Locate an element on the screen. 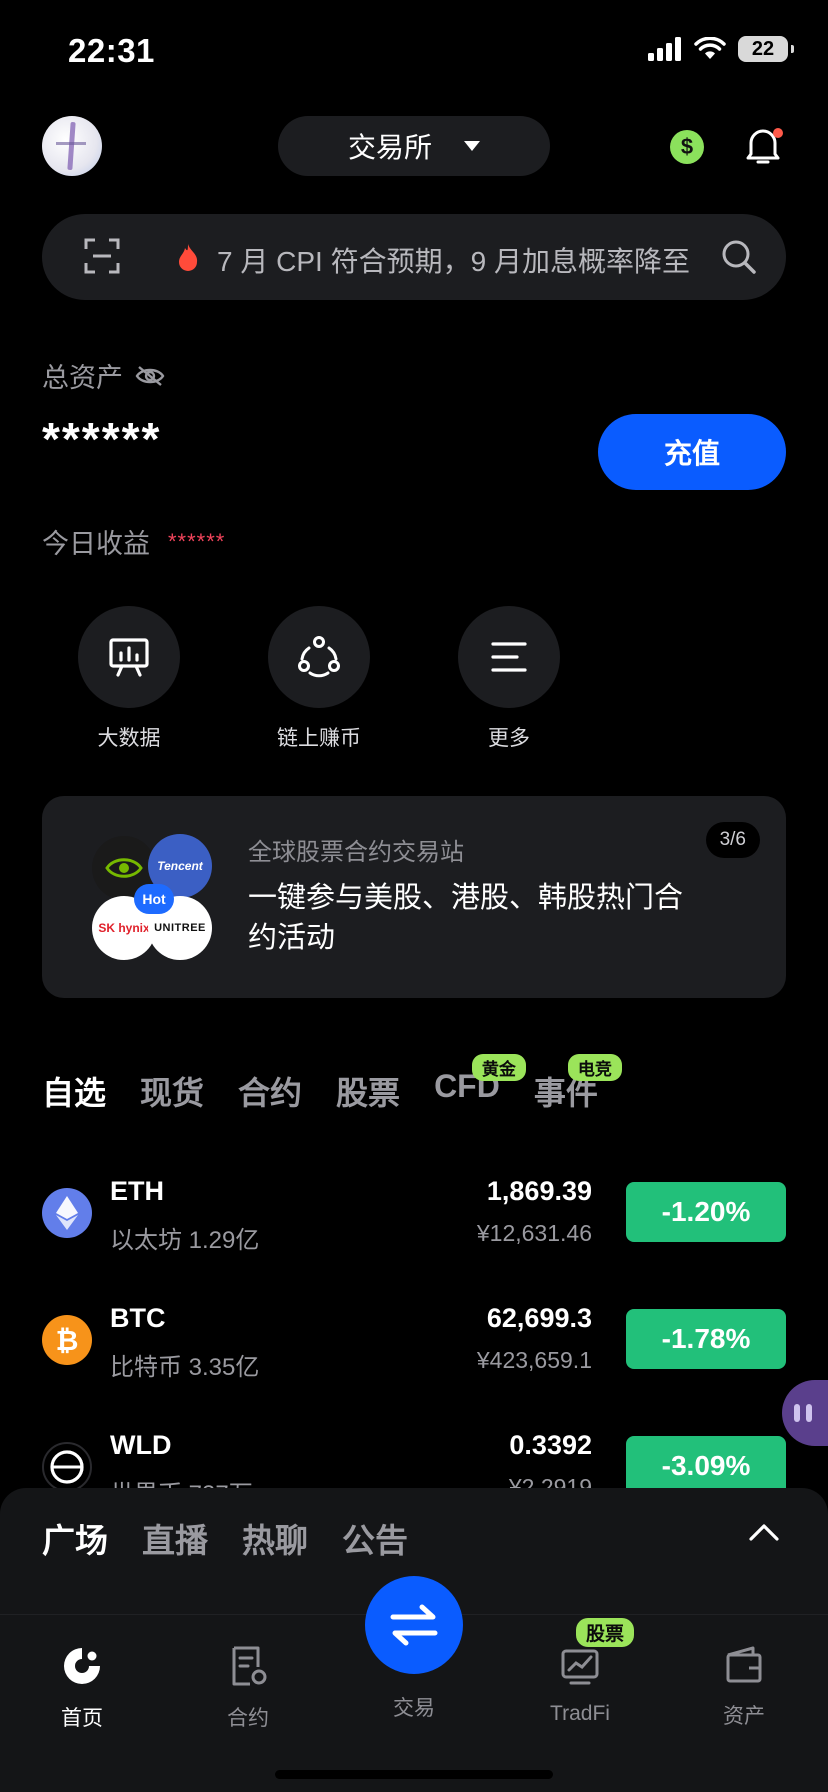  status-icons: 22 is located at coordinates (721, 49).